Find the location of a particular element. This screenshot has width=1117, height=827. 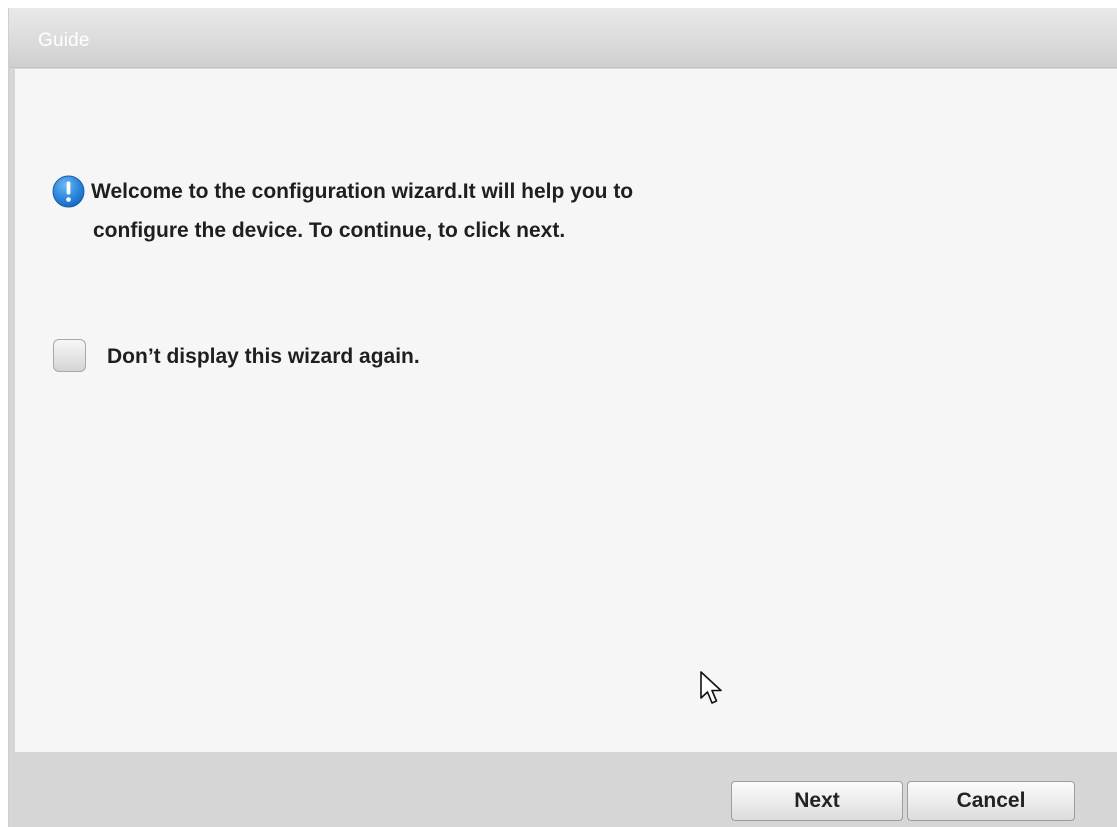

dont-display-again-label: Don’t display this wizard again. is located at coordinates (263, 357).